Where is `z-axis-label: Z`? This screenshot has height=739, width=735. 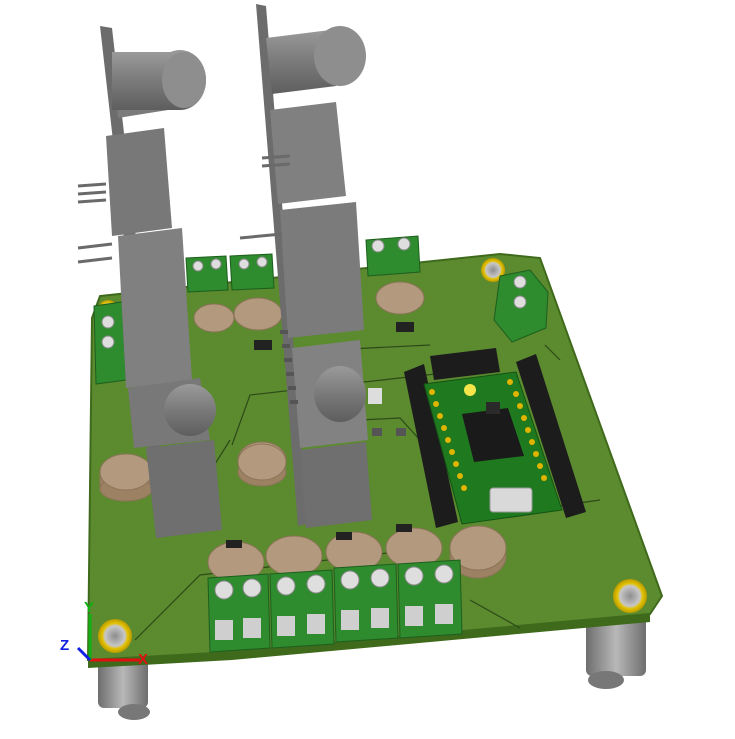
z-axis-label: Z is located at coordinates (64, 645).